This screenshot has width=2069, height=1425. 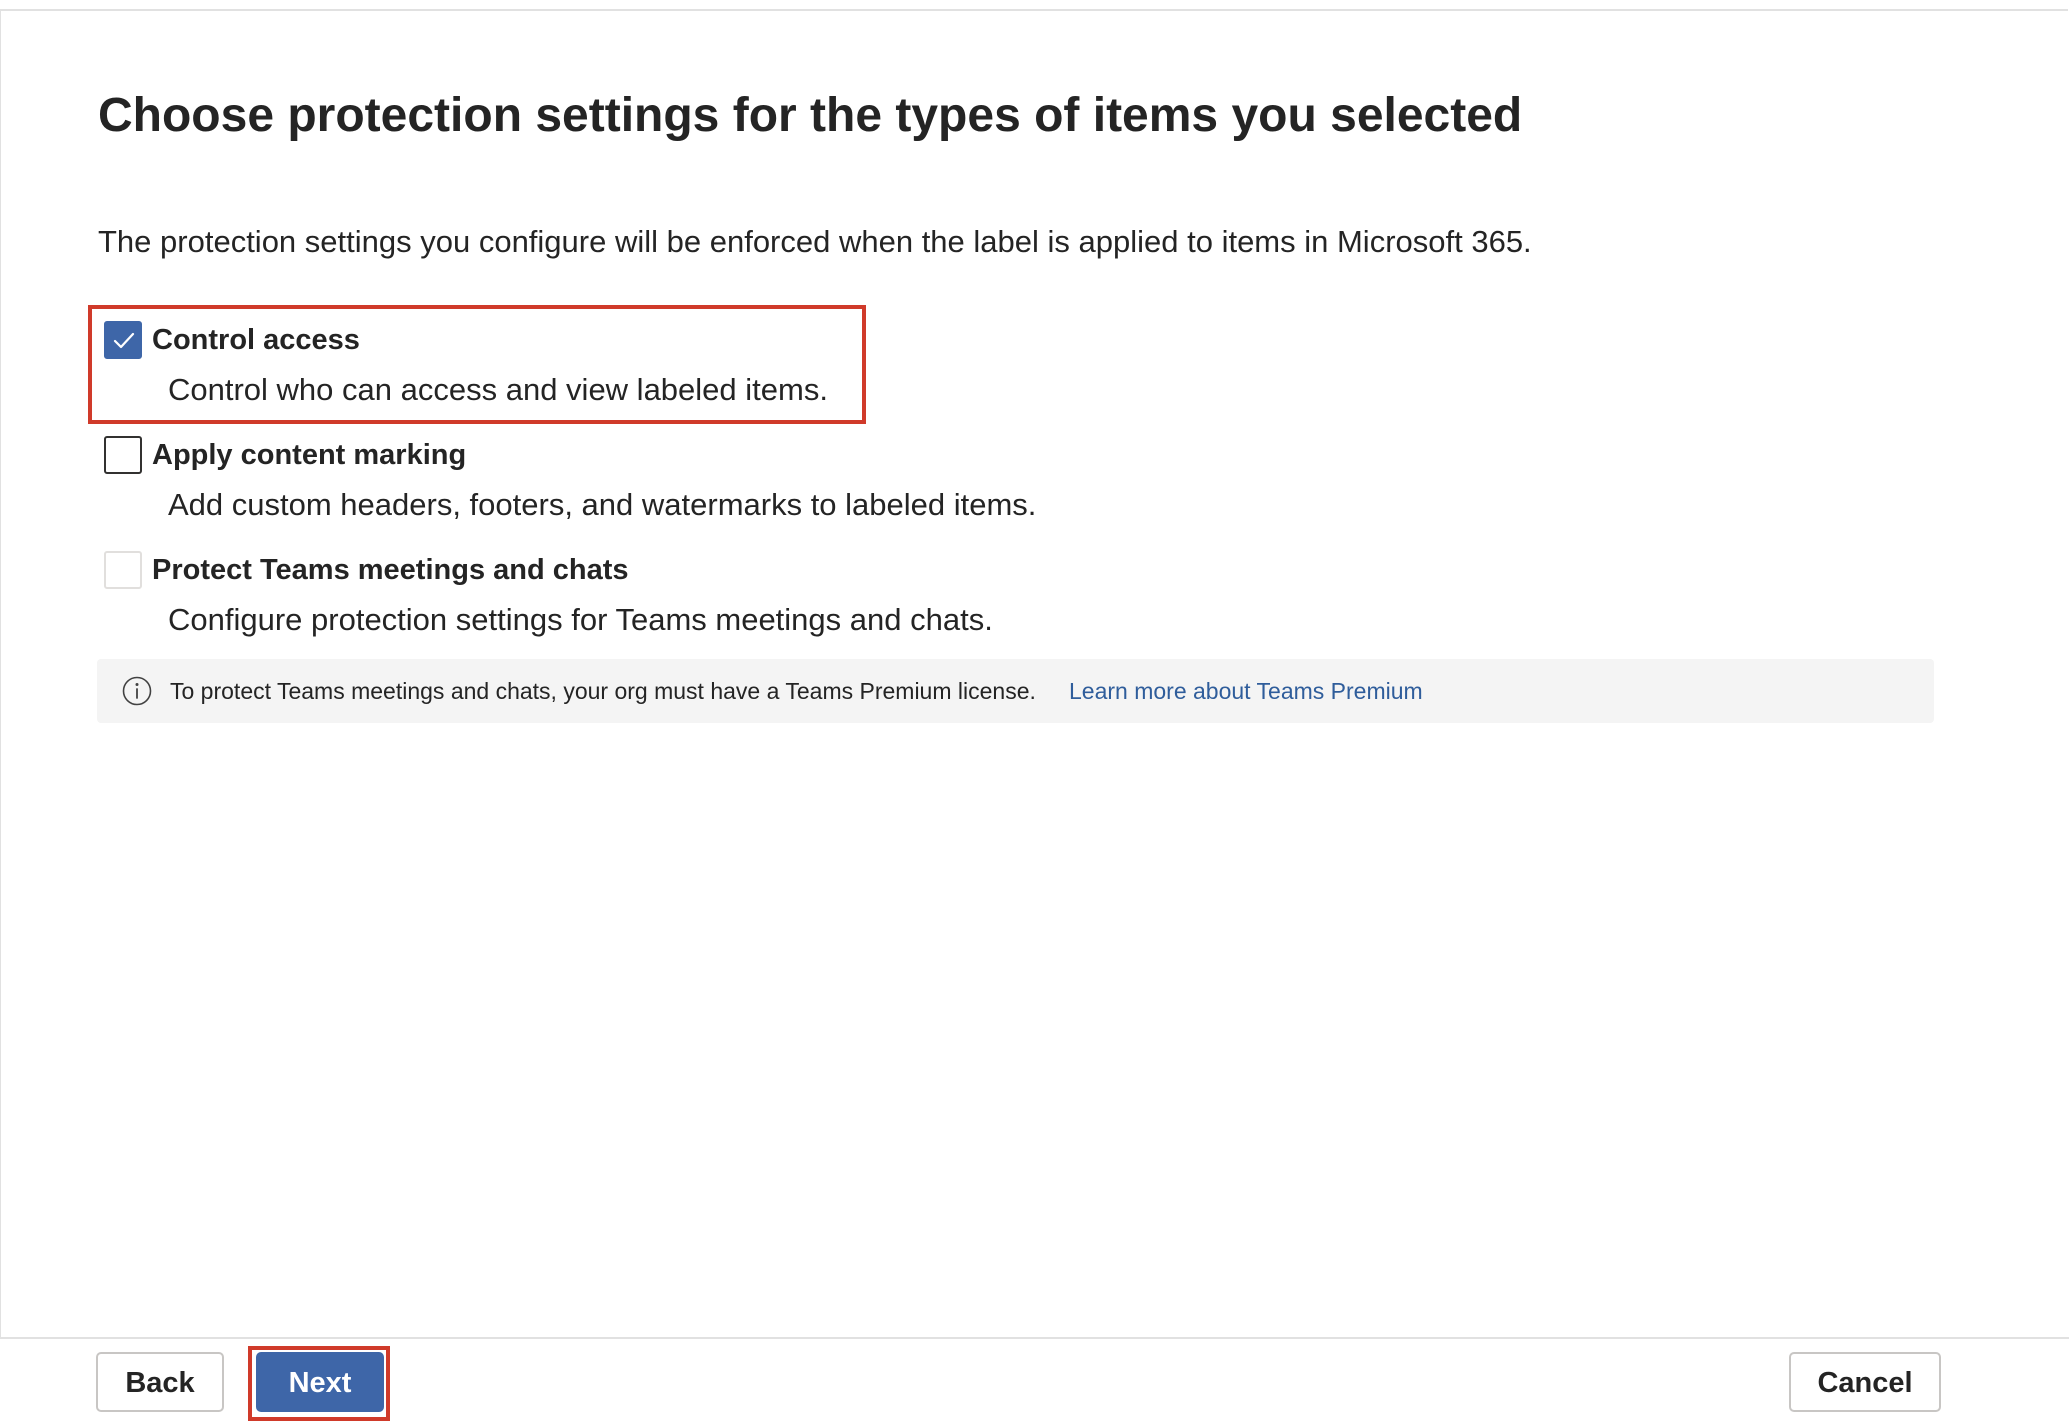 I want to click on next-button: Next, so click(x=320, y=1382).